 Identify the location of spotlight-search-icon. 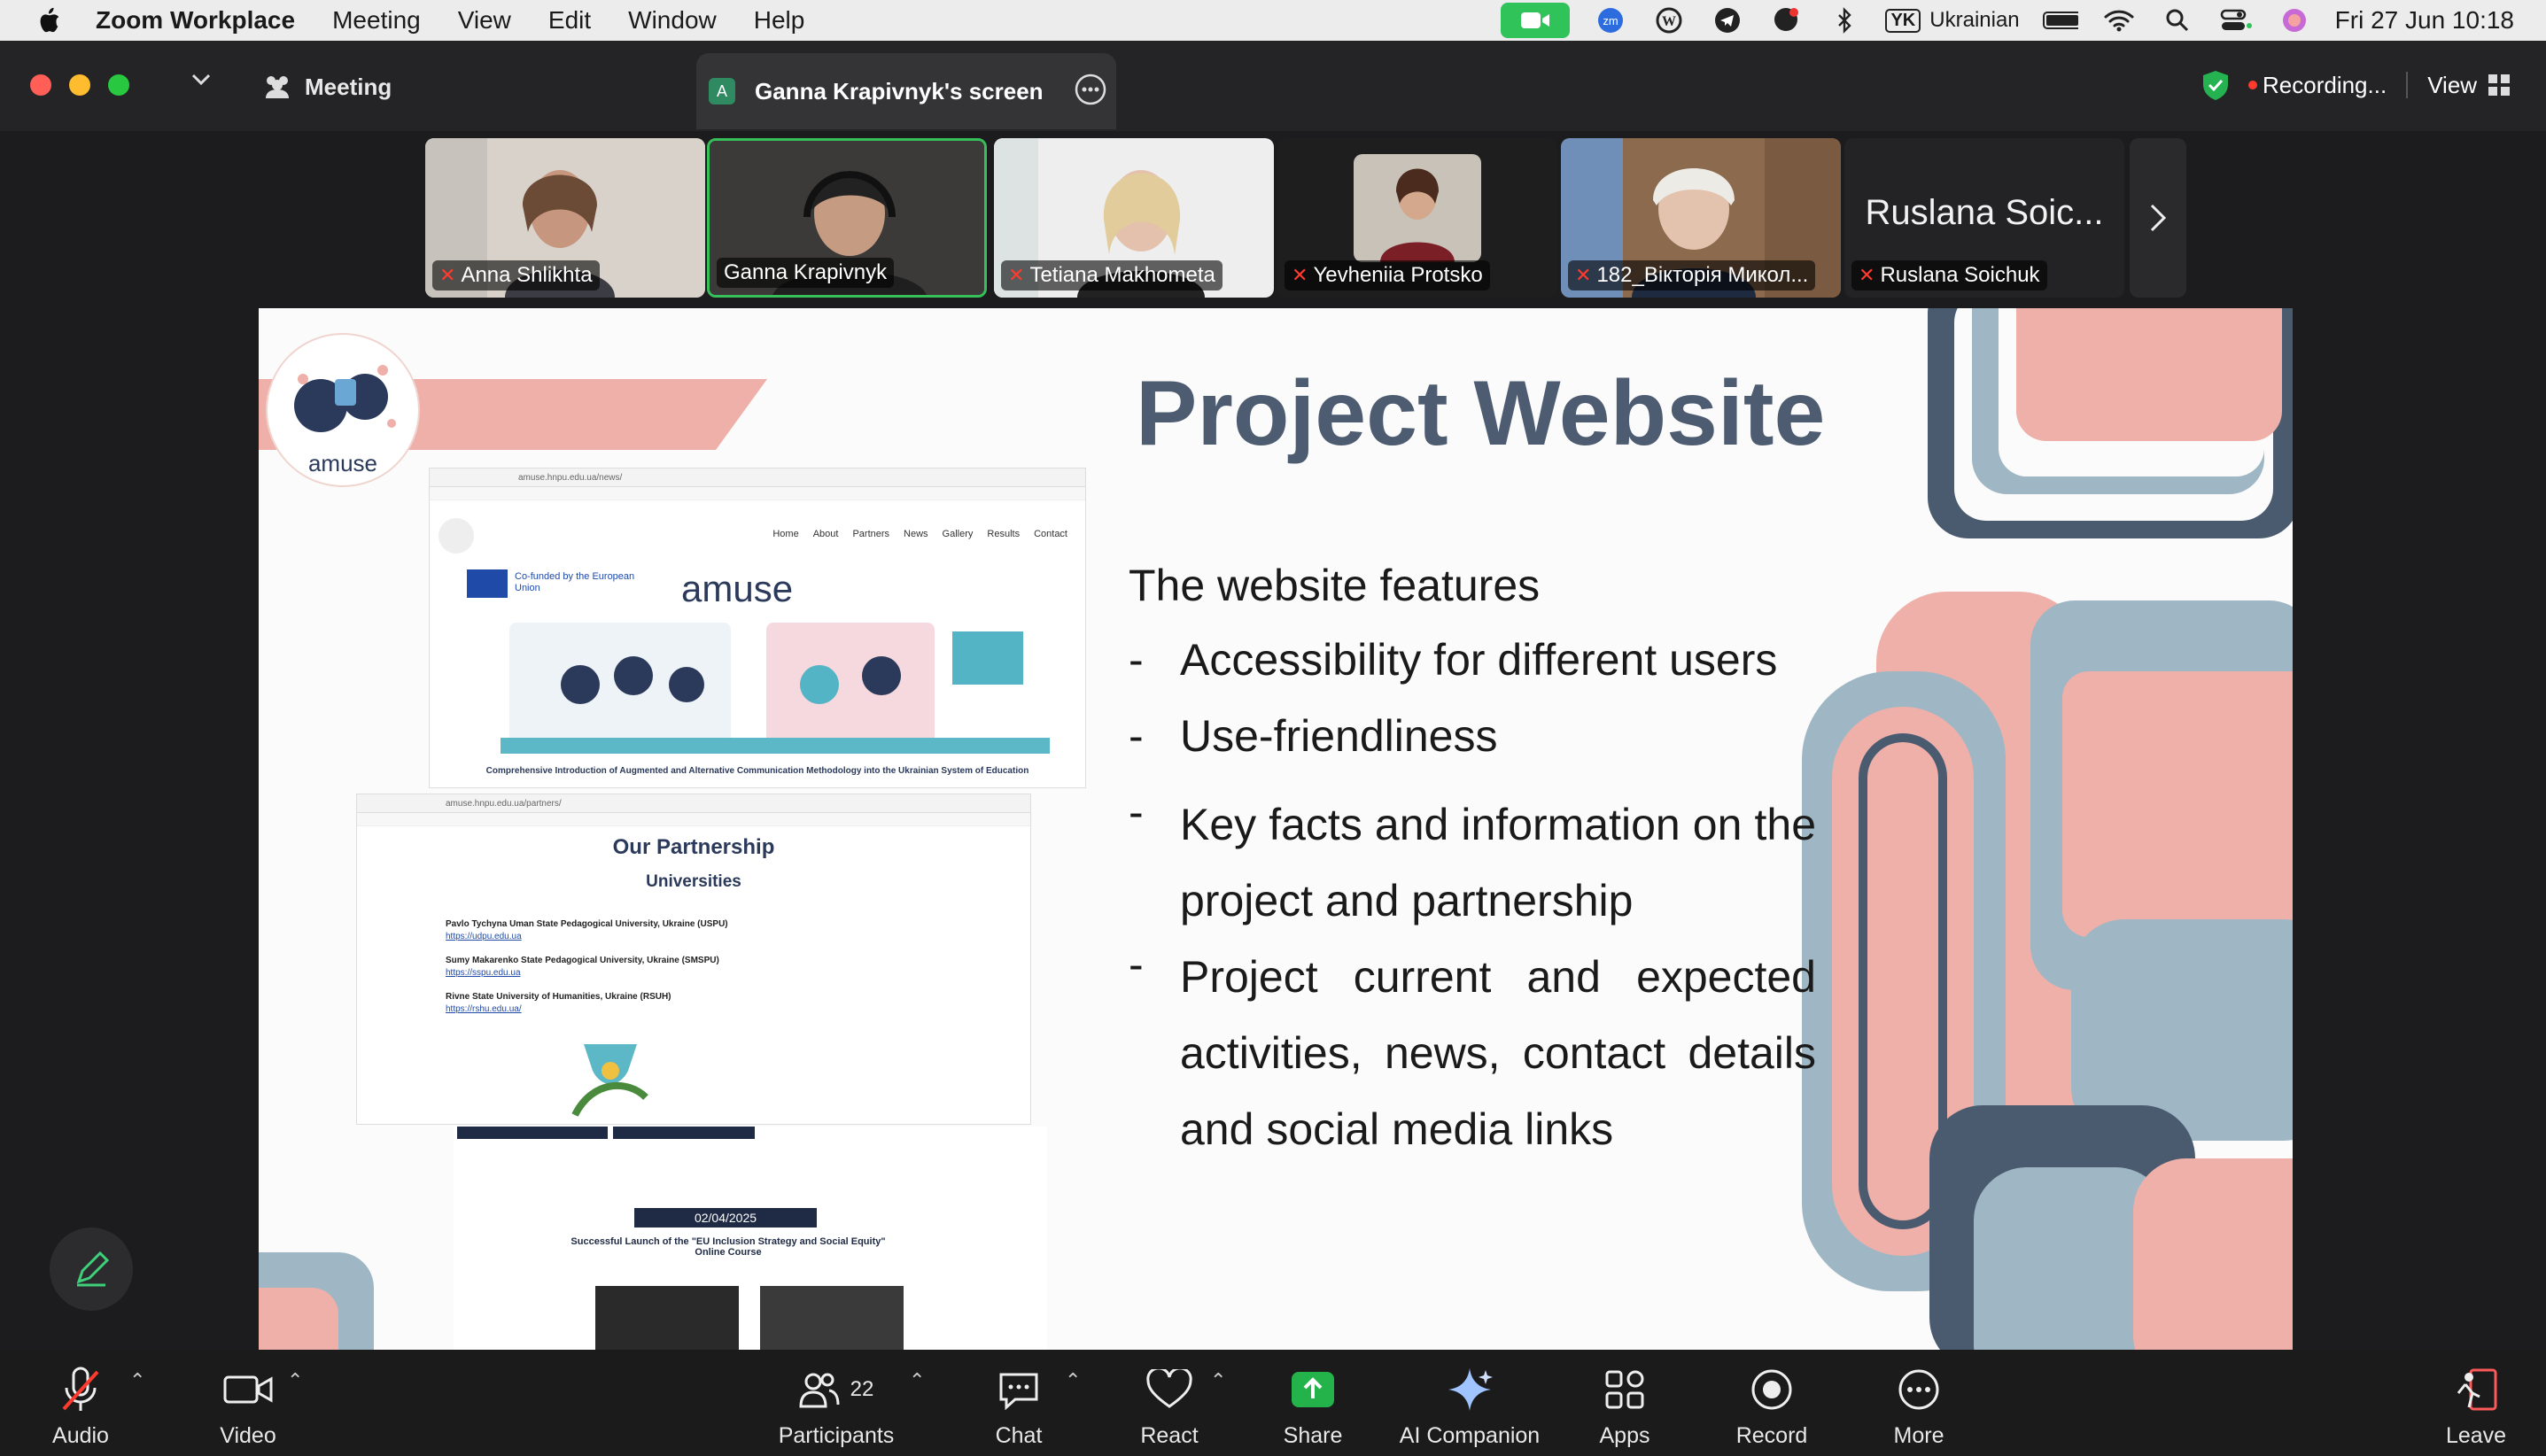
(2177, 20).